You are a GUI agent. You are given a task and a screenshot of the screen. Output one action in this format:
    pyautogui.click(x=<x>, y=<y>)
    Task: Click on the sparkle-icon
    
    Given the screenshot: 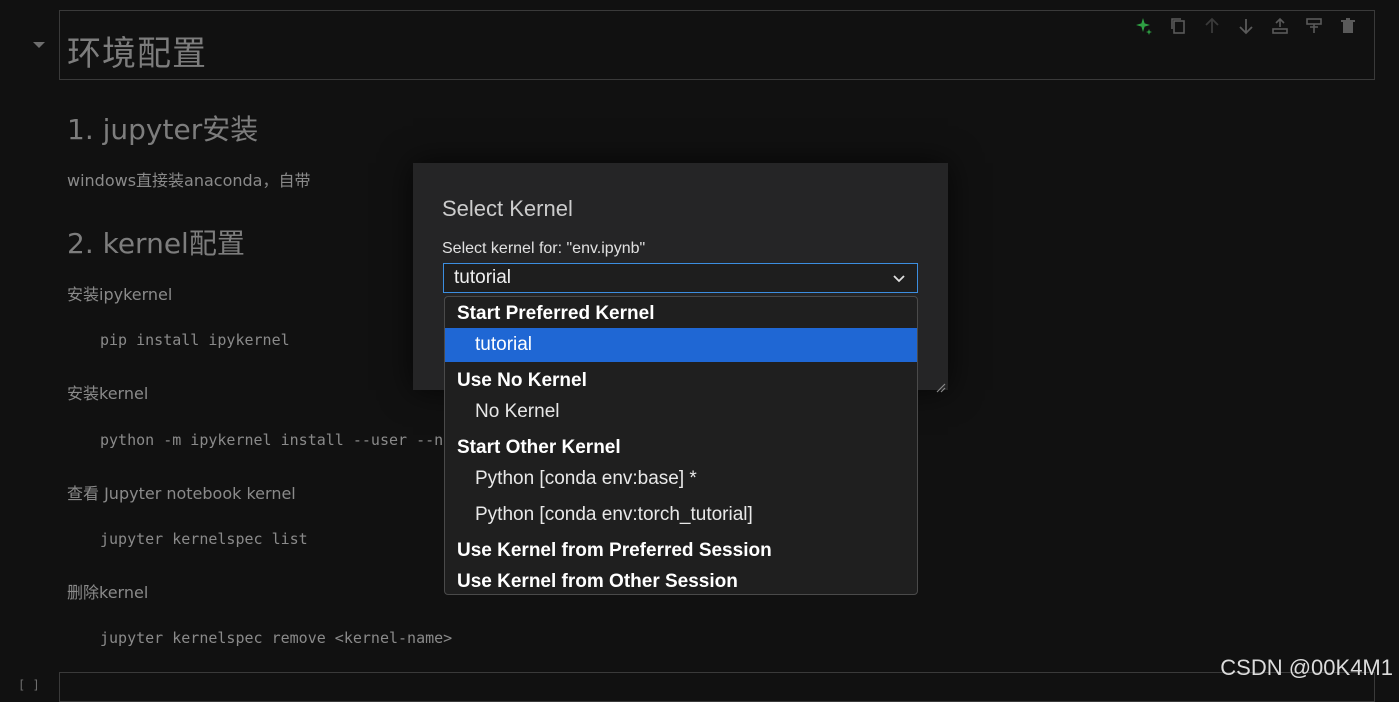 What is the action you would take?
    pyautogui.click(x=1144, y=26)
    